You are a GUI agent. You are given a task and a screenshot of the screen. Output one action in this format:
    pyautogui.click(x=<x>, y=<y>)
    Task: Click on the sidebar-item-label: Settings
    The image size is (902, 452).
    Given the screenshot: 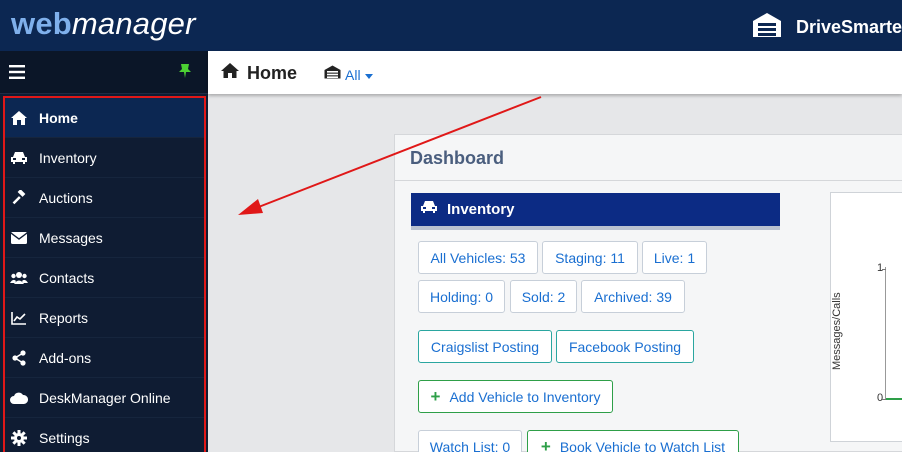 What is the action you would take?
    pyautogui.click(x=64, y=437)
    